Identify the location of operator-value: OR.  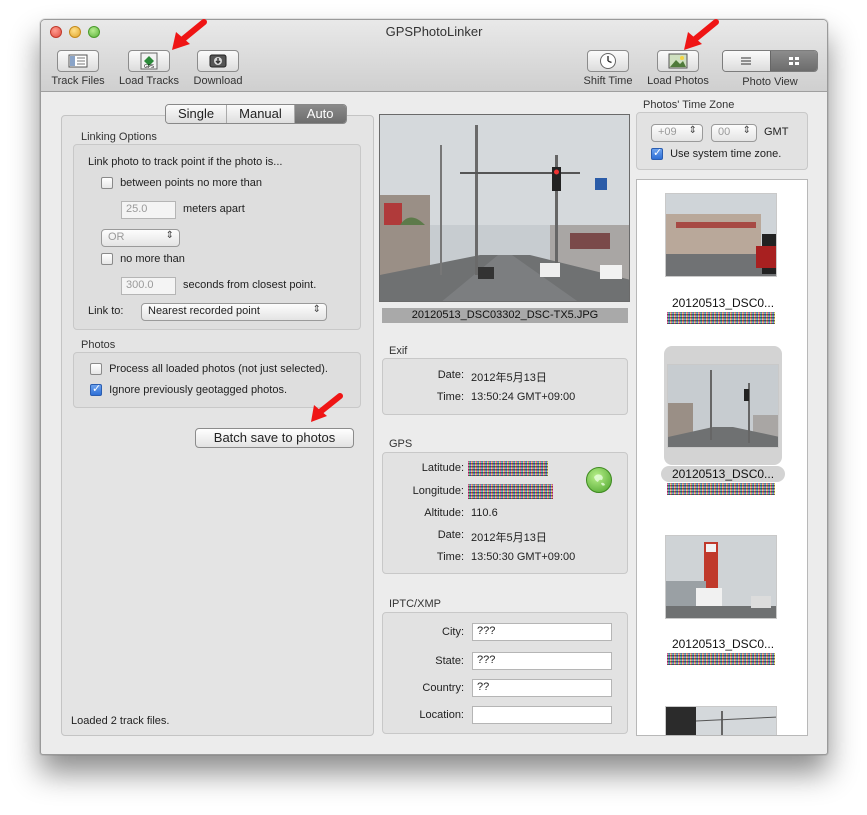
(116, 237).